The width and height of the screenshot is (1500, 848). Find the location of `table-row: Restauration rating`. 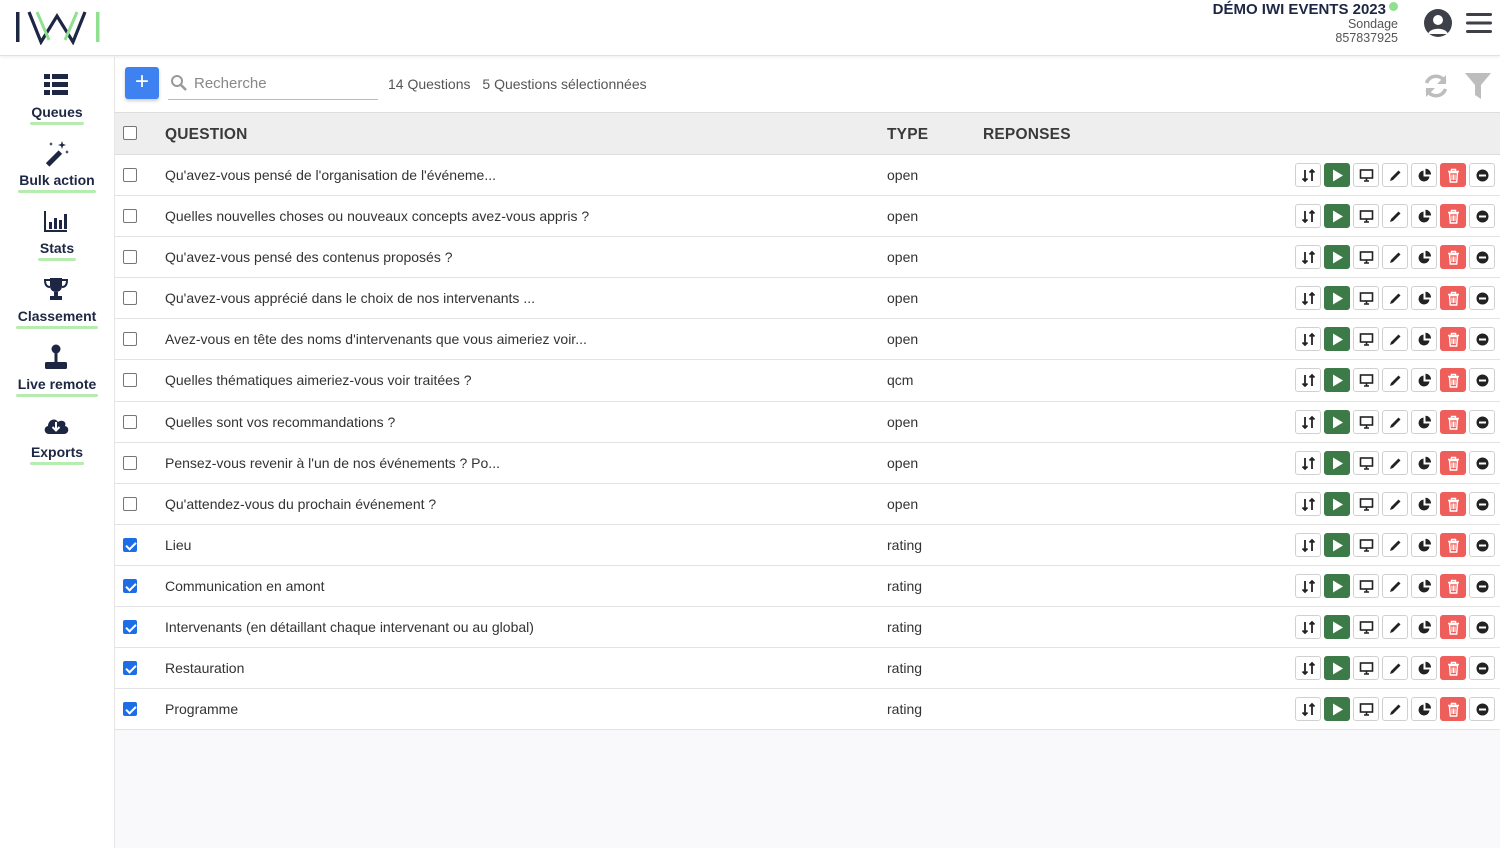

table-row: Restauration rating is located at coordinates (807, 669).